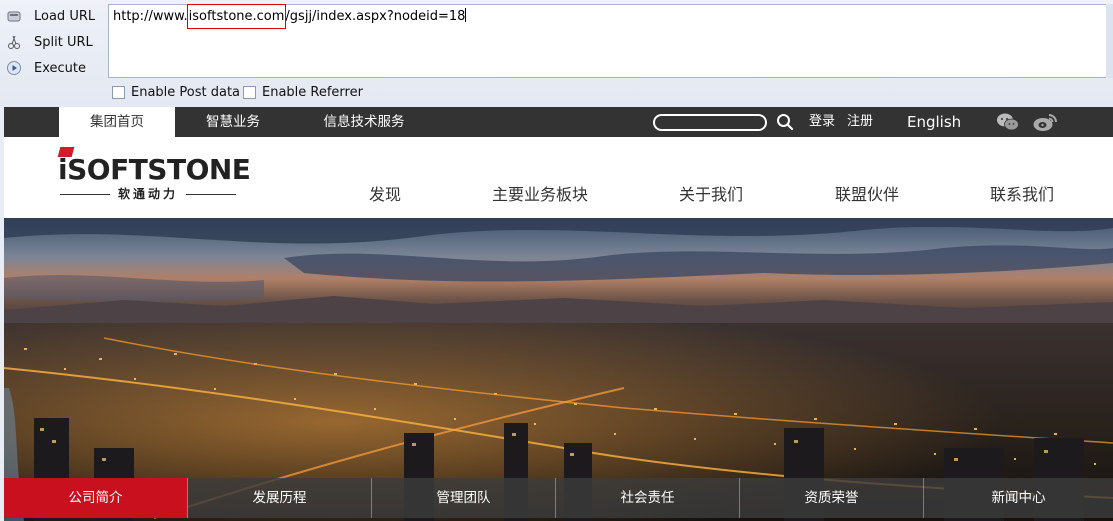  Describe the element at coordinates (648, 498) in the screenshot. I see `subnav-social-responsibility: 社会责任` at that location.